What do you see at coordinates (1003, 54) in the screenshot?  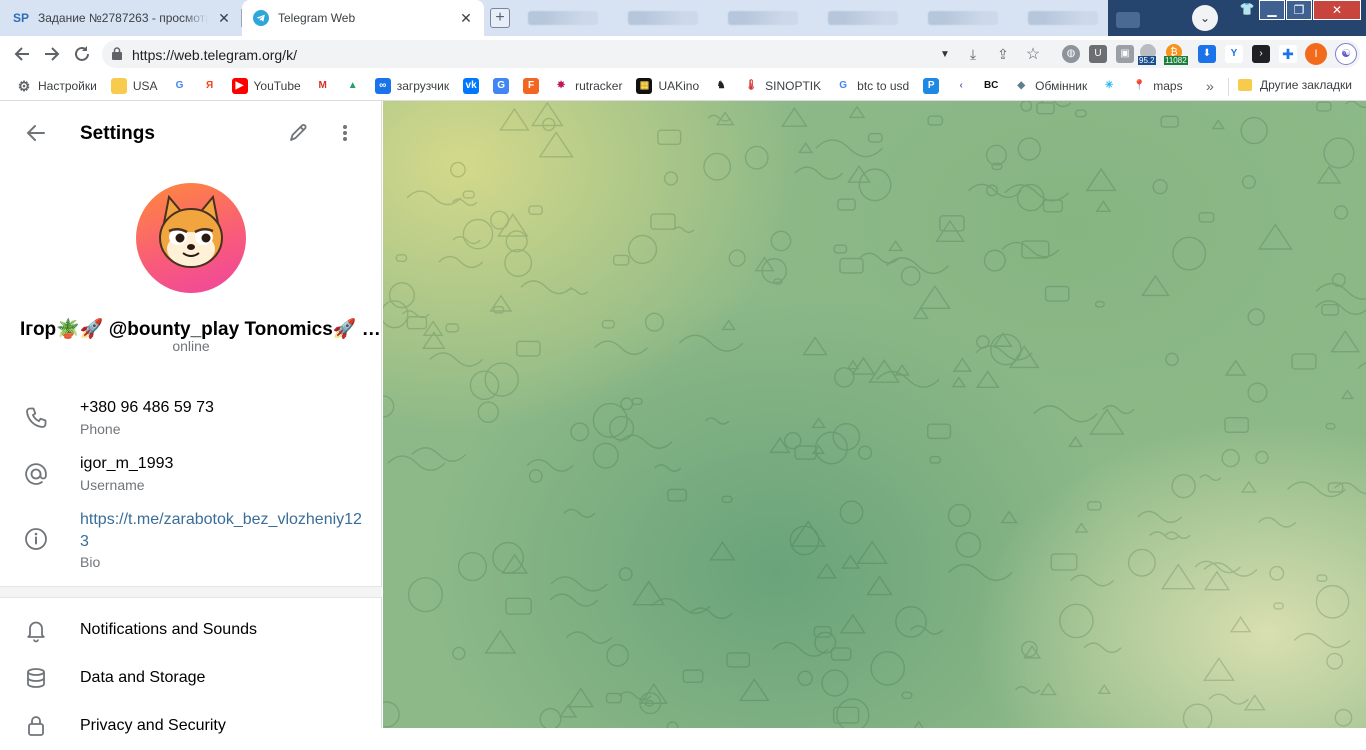 I see `share-icon: ⇪` at bounding box center [1003, 54].